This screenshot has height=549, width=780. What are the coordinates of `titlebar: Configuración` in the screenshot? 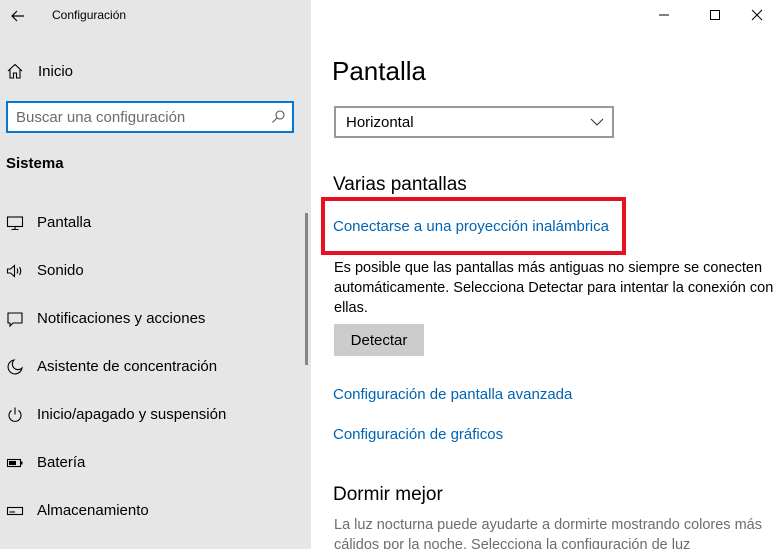 It's located at (155, 16).